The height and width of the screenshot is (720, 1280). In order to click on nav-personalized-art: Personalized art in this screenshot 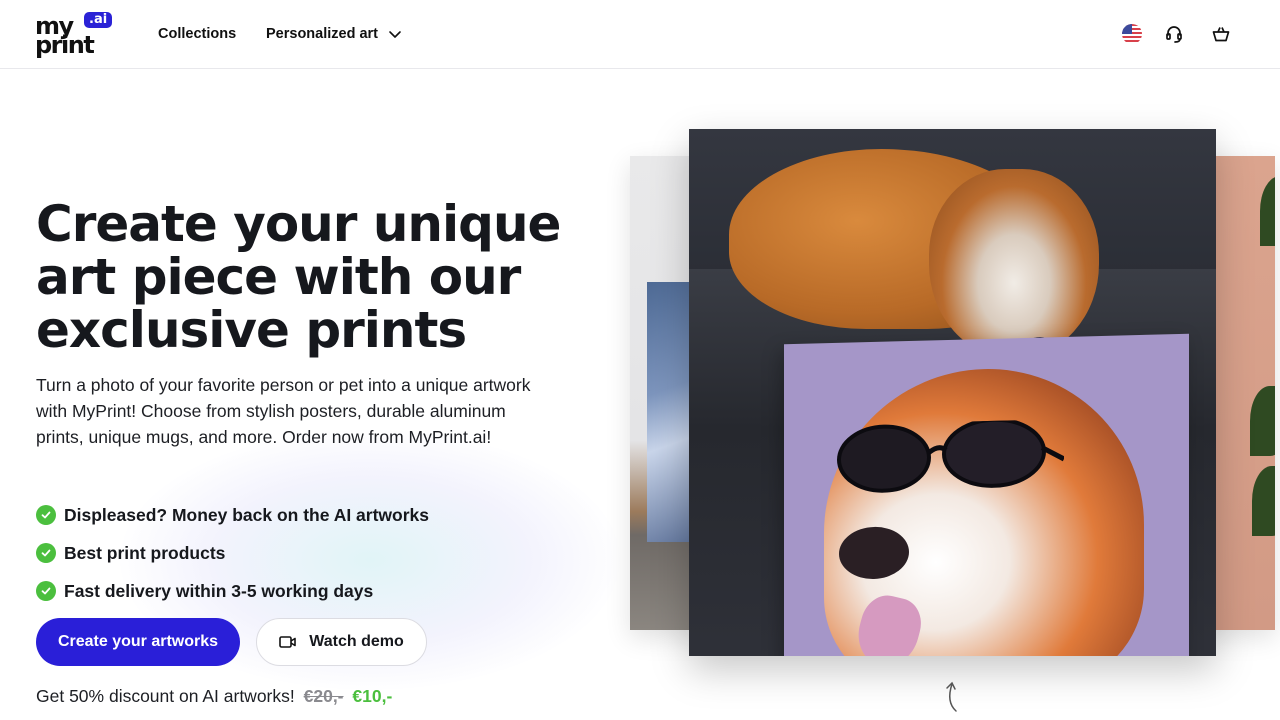, I will do `click(334, 34)`.